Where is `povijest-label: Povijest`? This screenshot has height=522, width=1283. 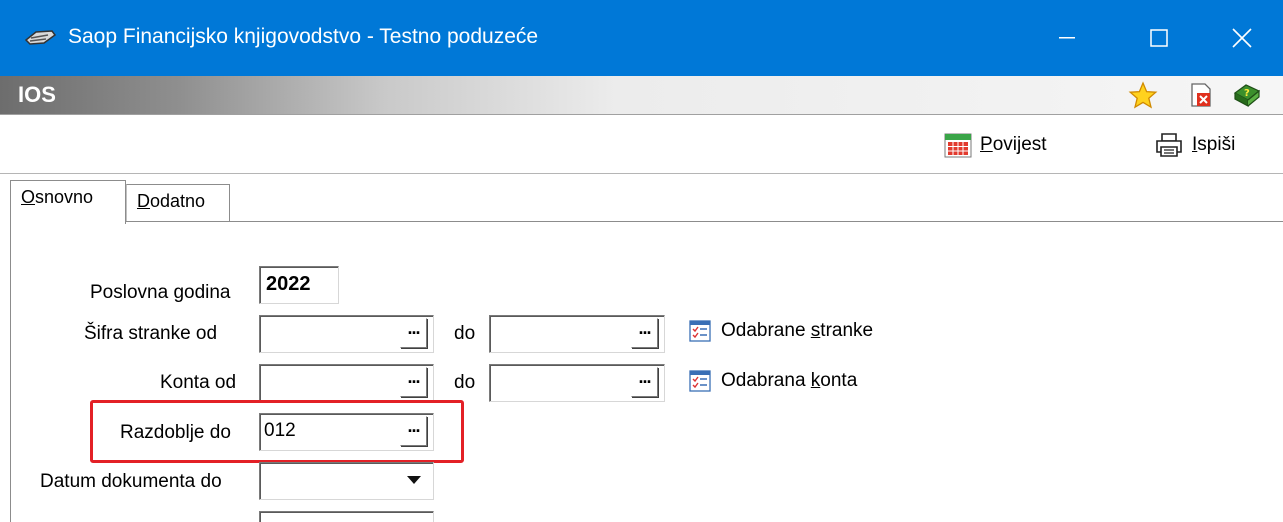 povijest-label: Povijest is located at coordinates (1013, 144).